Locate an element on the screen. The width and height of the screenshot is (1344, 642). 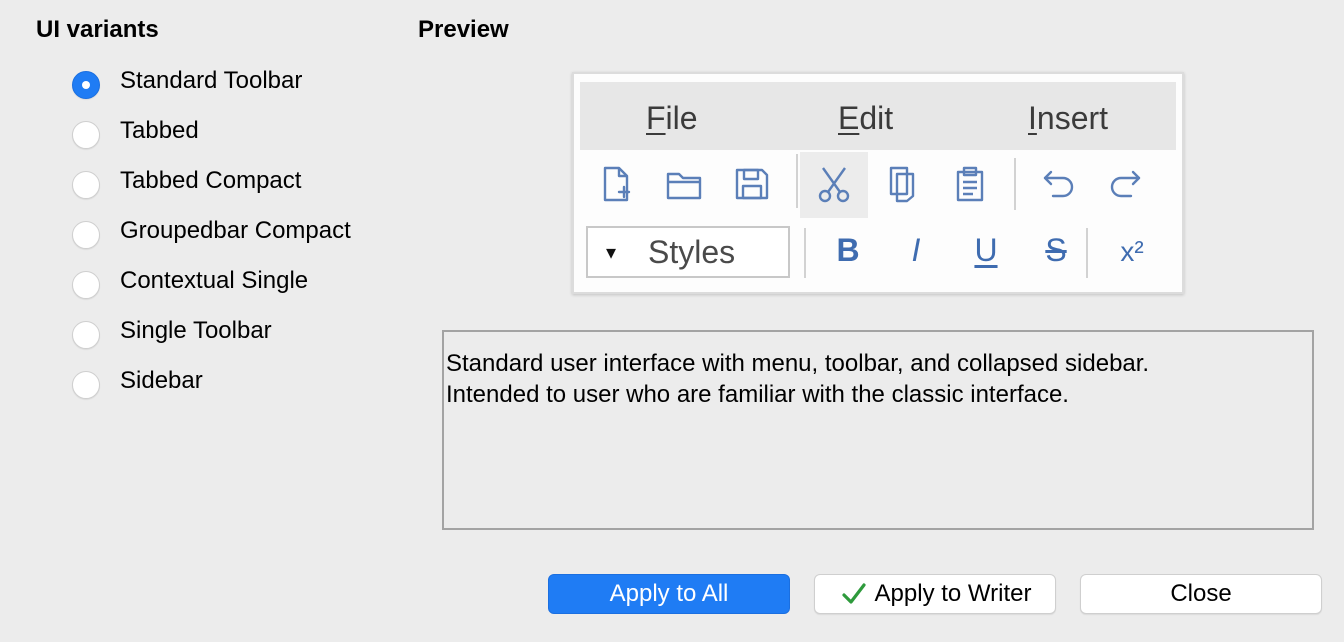
mnemonic: F is located at coordinates (656, 118).